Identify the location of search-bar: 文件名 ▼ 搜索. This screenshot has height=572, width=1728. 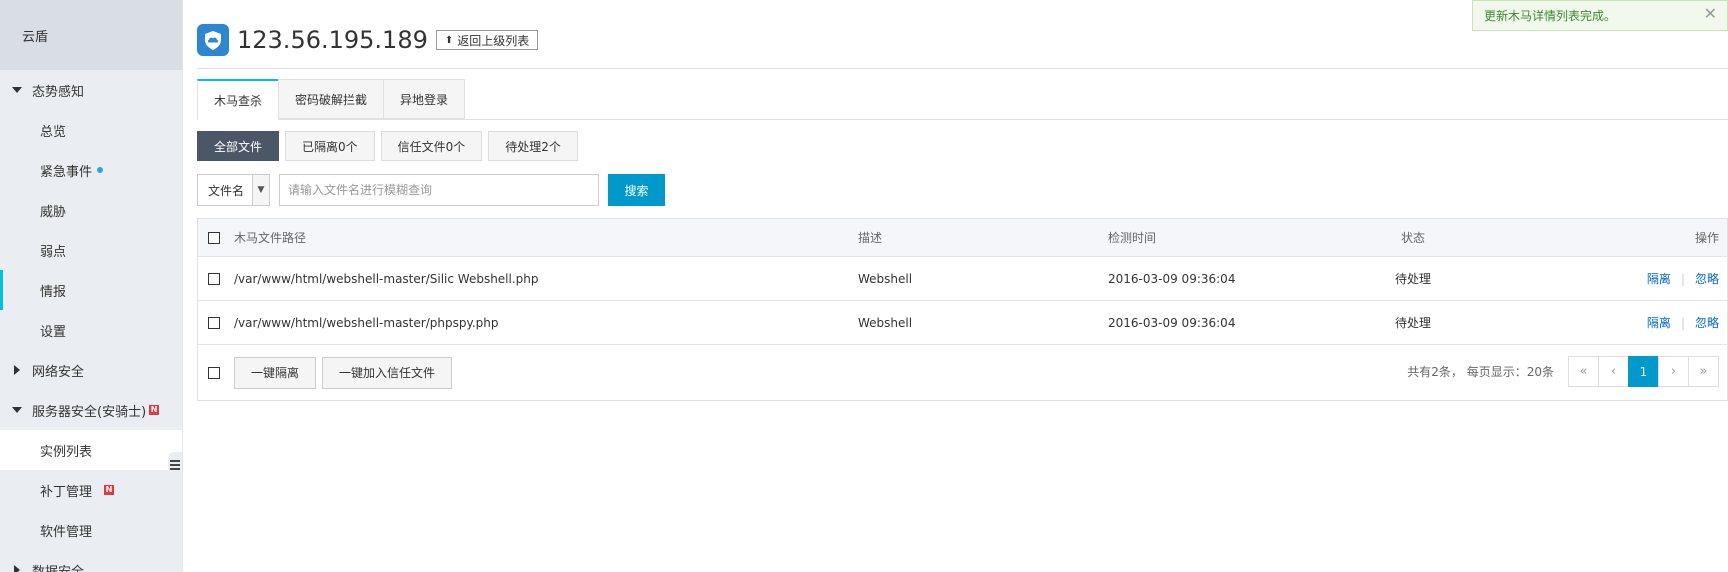
(431, 190).